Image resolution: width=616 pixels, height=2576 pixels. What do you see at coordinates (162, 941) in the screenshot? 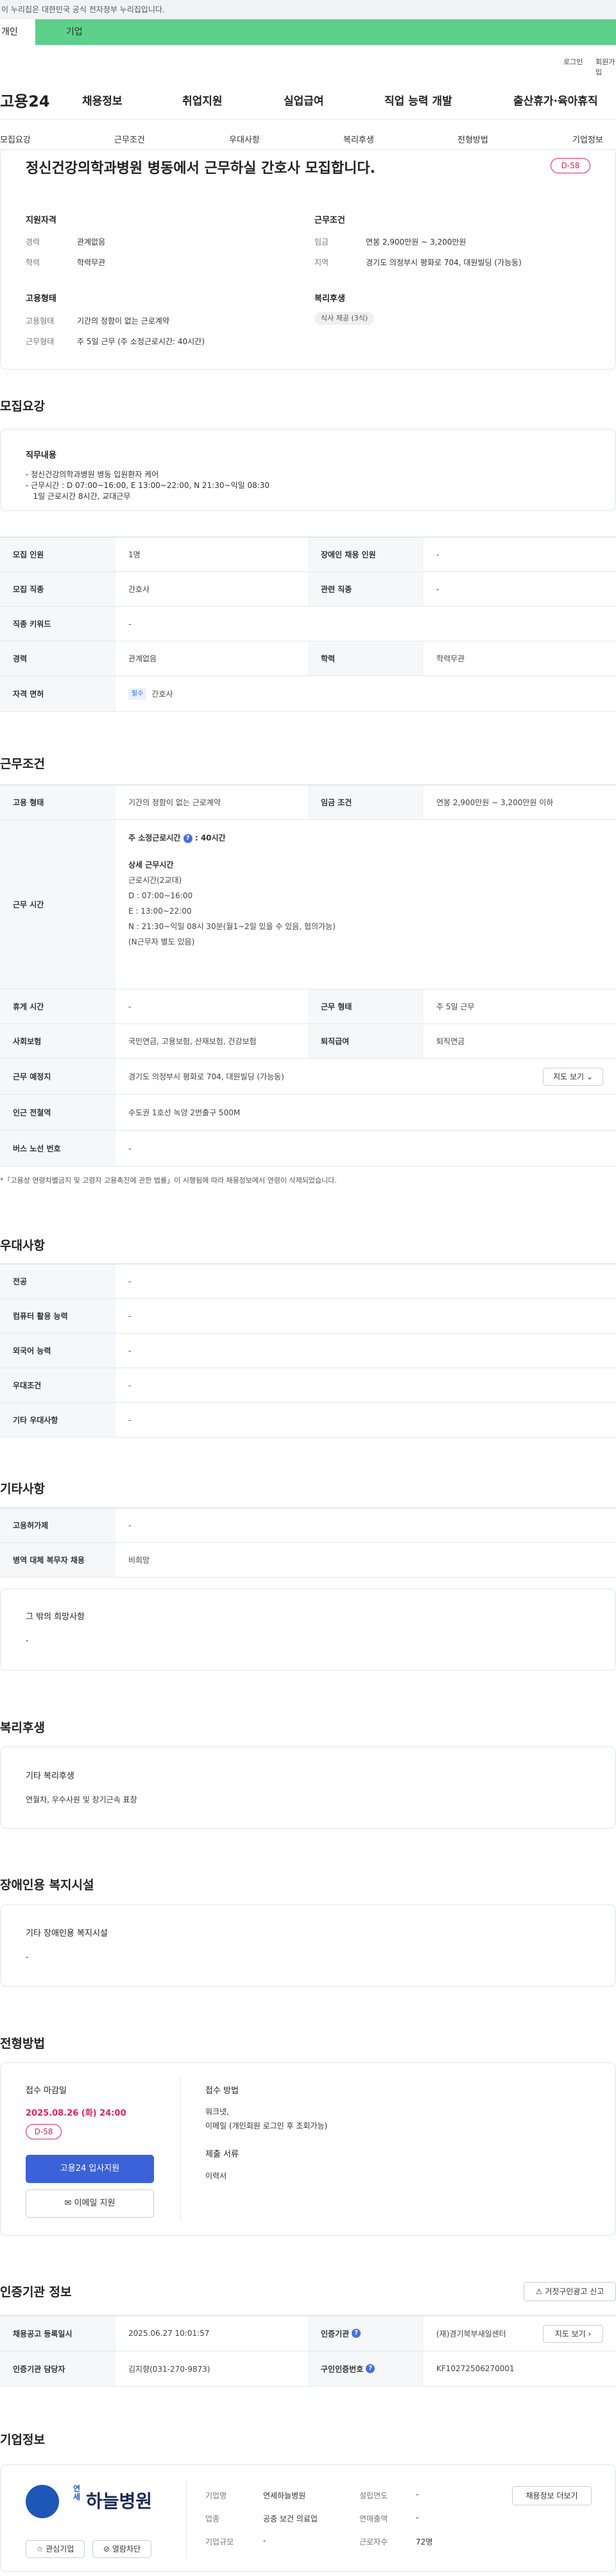
I see `hours-detail-line: (N근무자 별도 있음)` at bounding box center [162, 941].